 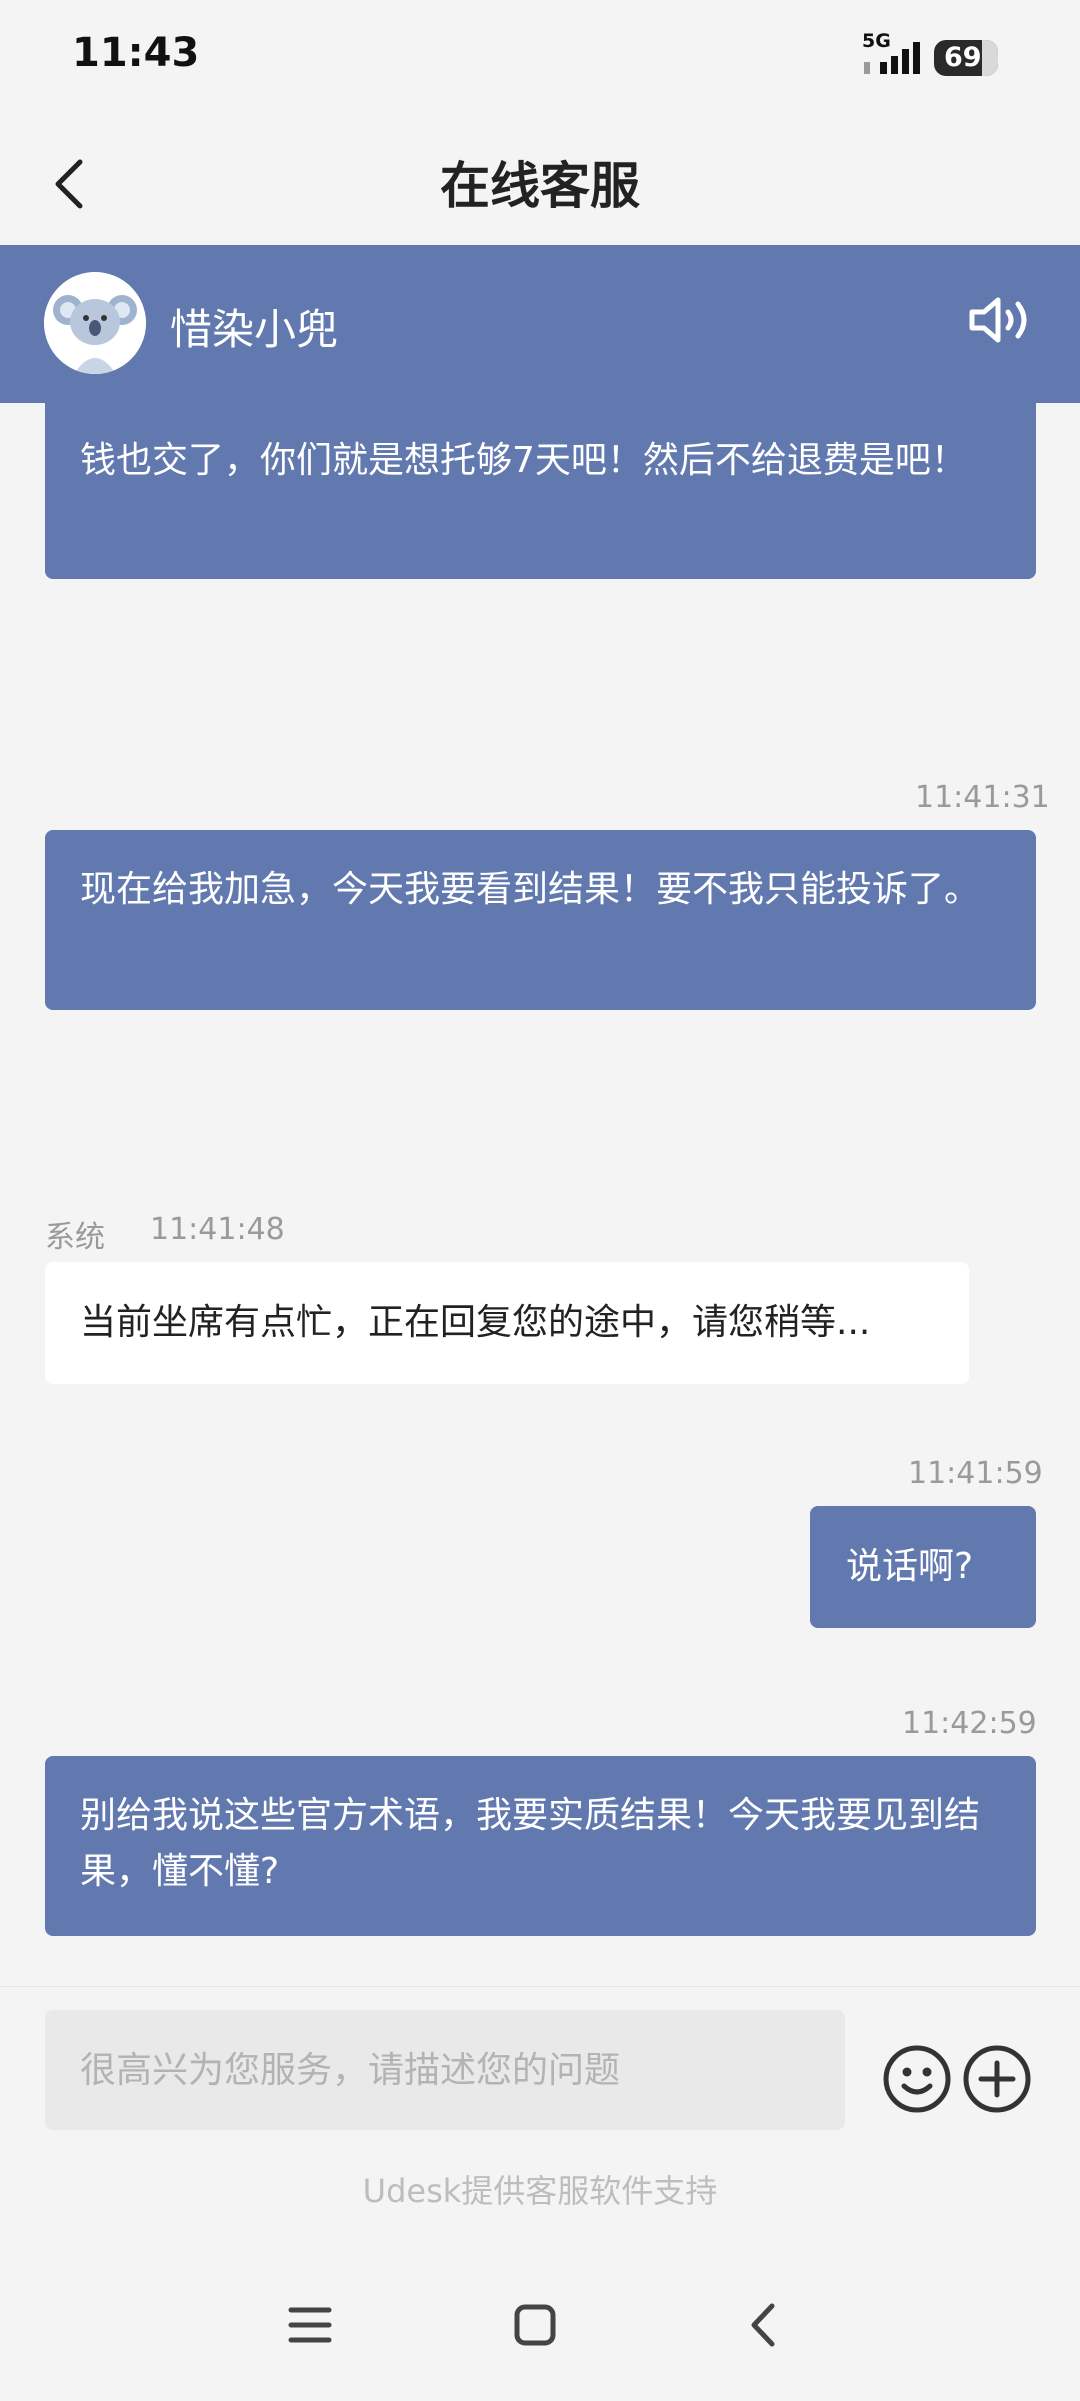 What do you see at coordinates (540, 324) in the screenshot?
I see `agent-header` at bounding box center [540, 324].